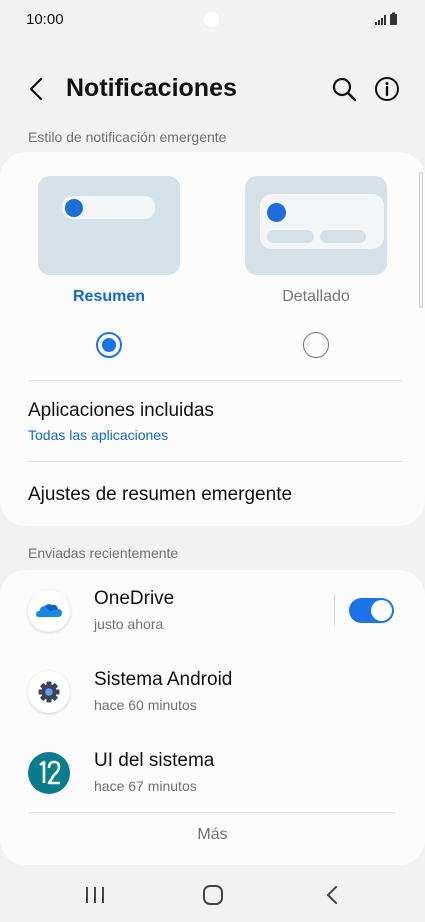 This screenshot has width=425, height=922. Describe the element at coordinates (160, 495) in the screenshot. I see `summary-settings-row: Ajustes de resumen emergente` at that location.